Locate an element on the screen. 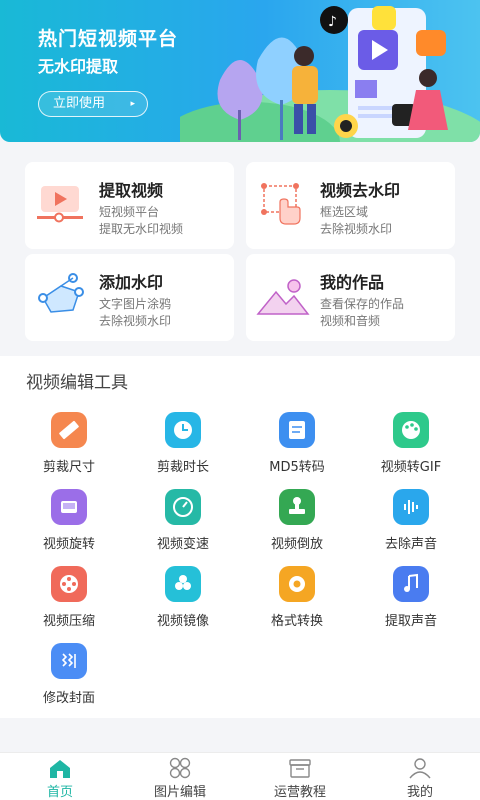 The image size is (480, 800). tab-tutorial: 运营教程 is located at coordinates (300, 776).